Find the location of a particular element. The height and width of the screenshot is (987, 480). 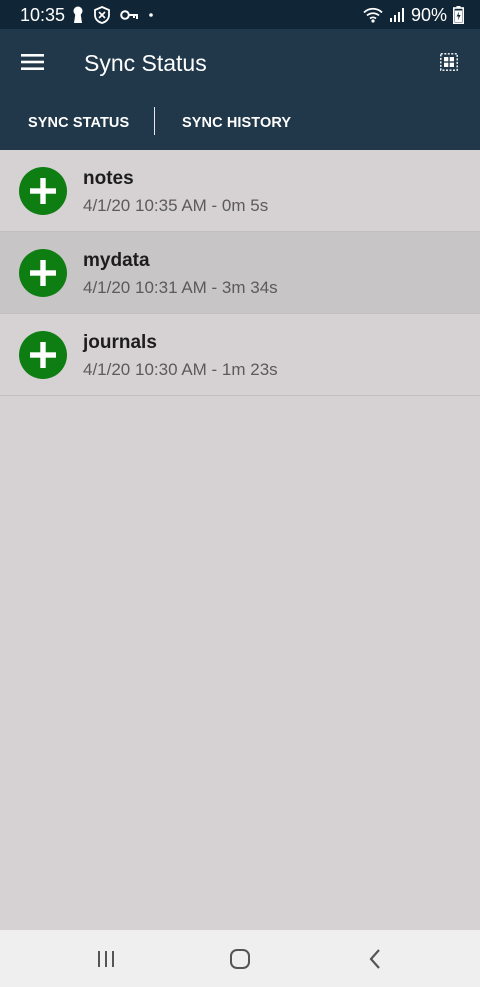

tab-bar: SYNC STATUS SYNC HISTORY is located at coordinates (240, 122).